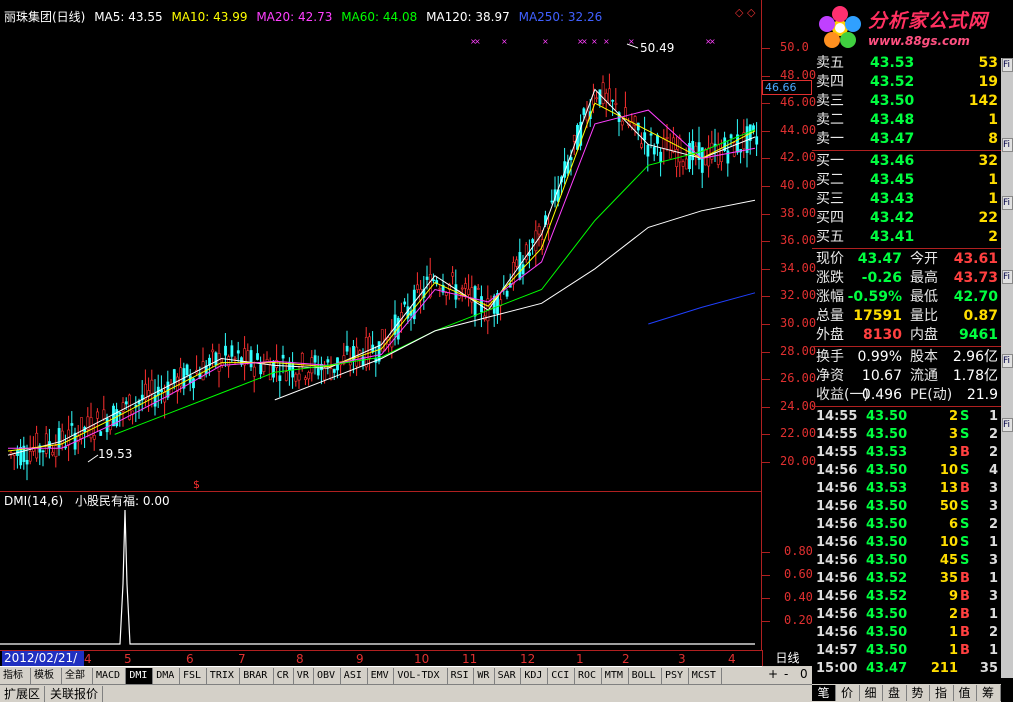 This screenshot has height=702, width=1013. Describe the element at coordinates (545, 41) in the screenshot. I see `signal-cross-mark: ×` at that location.